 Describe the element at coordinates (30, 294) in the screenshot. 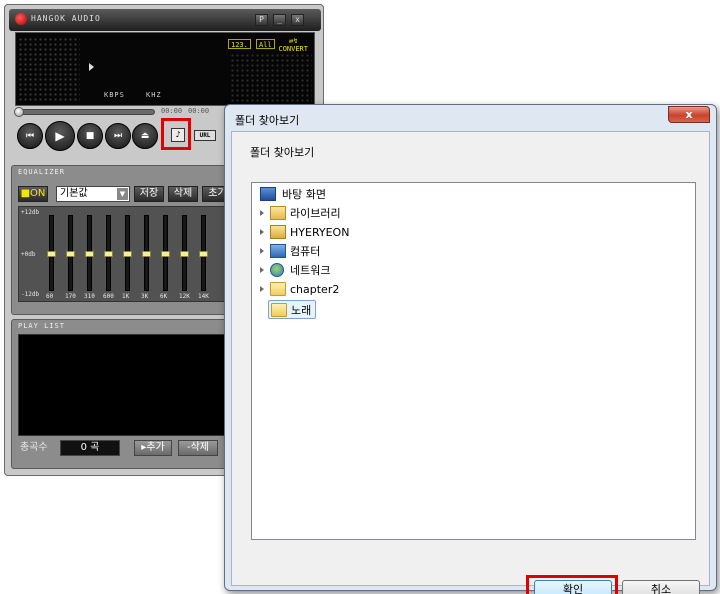

I see `db-bottom-label: -12db` at that location.